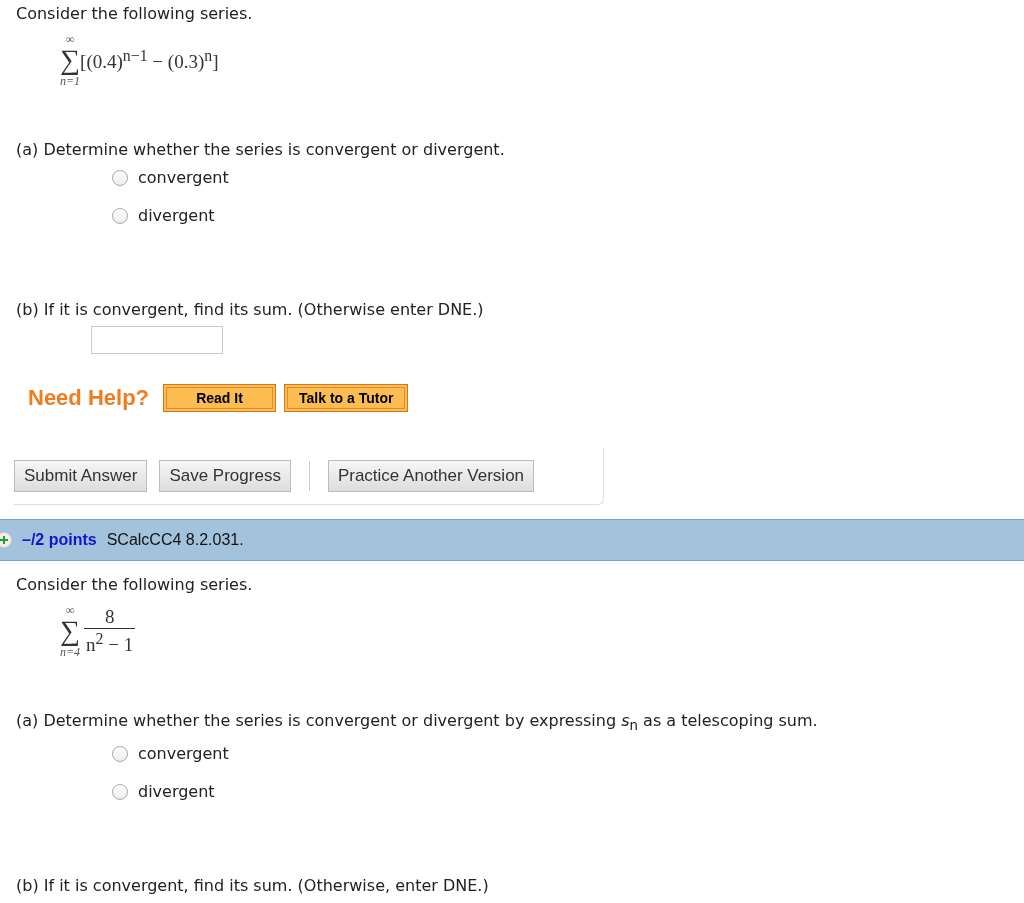 This screenshot has width=1024, height=903. Describe the element at coordinates (431, 476) in the screenshot. I see `action-button: Practice Another Version` at that location.